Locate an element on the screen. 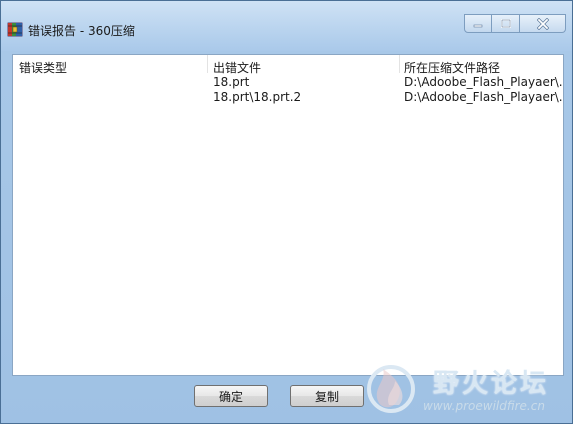  forum-watermark: 野火论坛 www.proewildfire.cn is located at coordinates (466, 391).